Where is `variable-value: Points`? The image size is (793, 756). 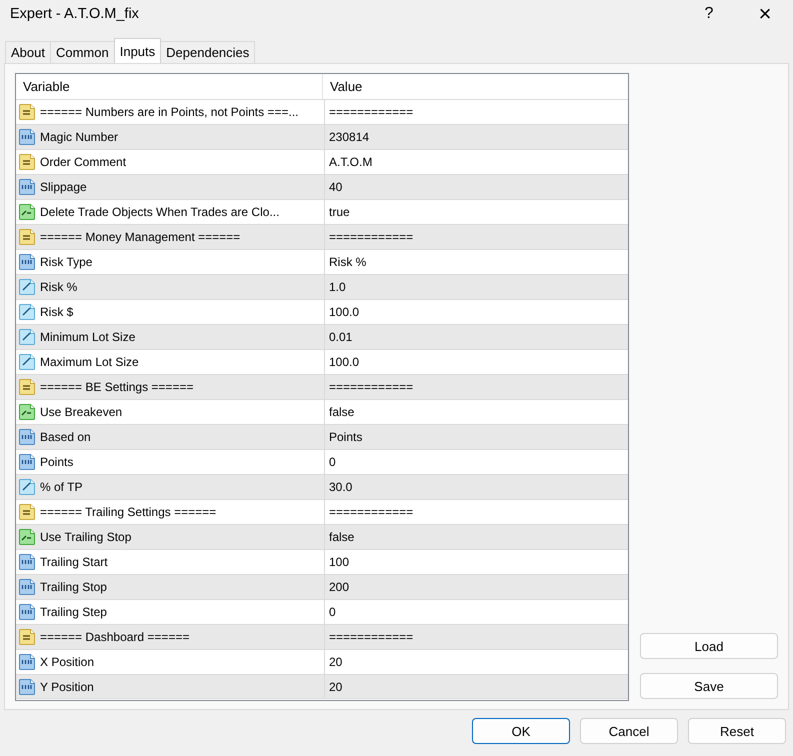 variable-value: Points is located at coordinates (345, 437).